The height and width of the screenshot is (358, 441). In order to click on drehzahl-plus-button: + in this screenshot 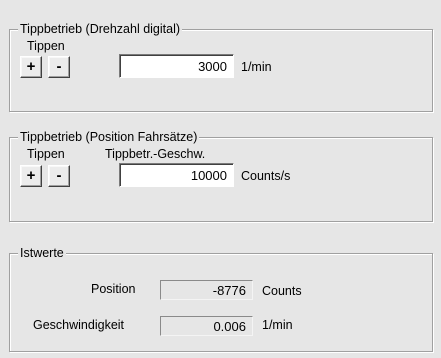, I will do `click(31, 67)`.